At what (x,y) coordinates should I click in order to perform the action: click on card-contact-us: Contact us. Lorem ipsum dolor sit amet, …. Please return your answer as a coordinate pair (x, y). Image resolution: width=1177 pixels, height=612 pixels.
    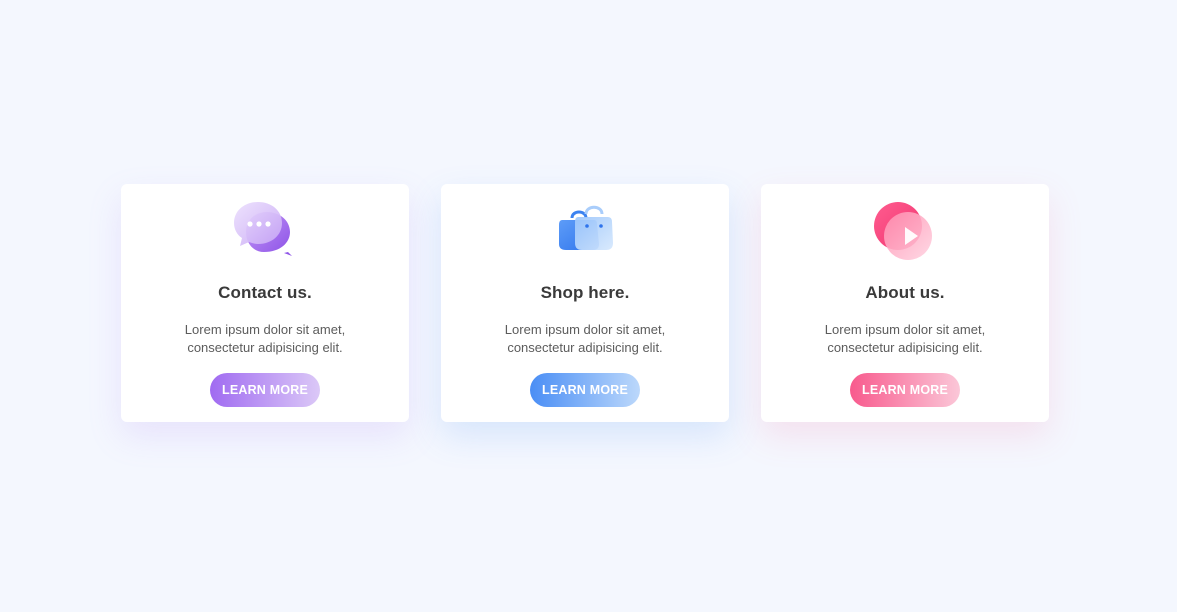
    Looking at the image, I should click on (265, 303).